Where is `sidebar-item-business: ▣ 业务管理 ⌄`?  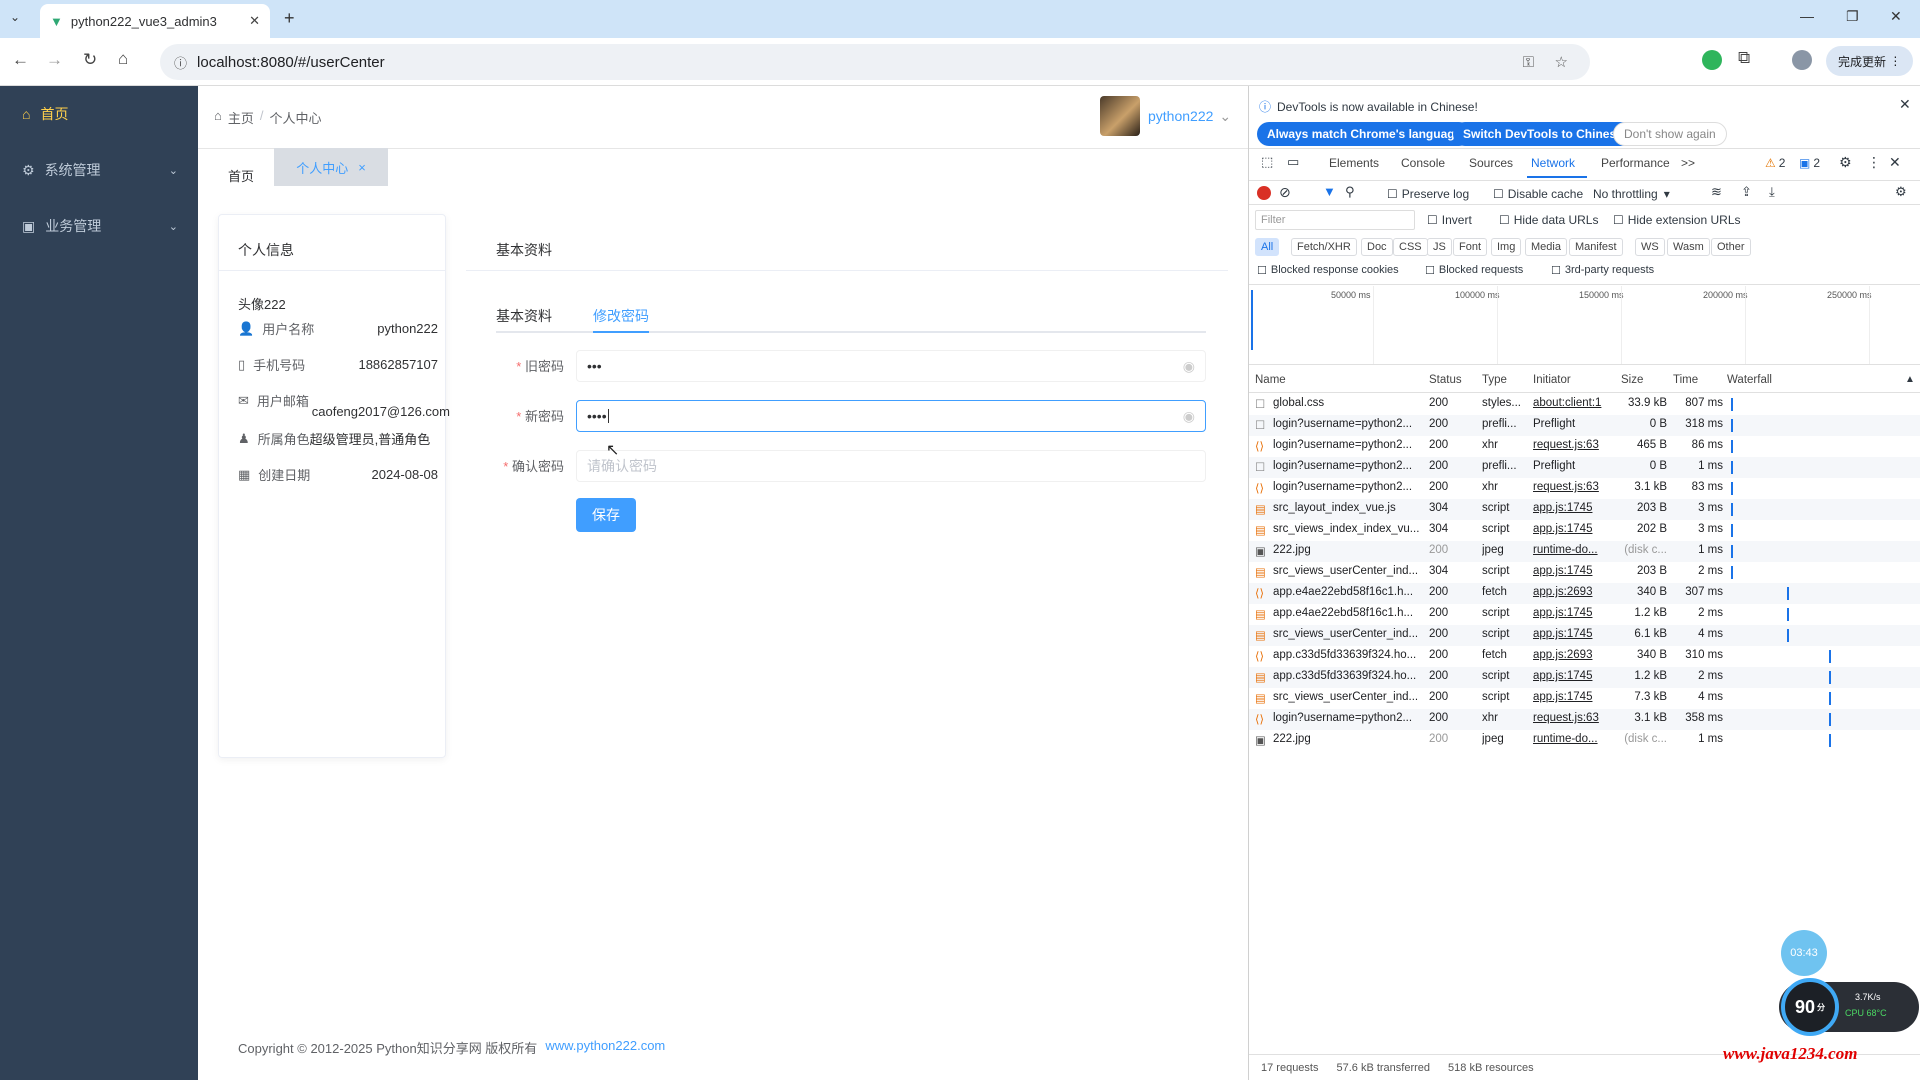
sidebar-item-business: ▣ 业务管理 ⌄ is located at coordinates (99, 226).